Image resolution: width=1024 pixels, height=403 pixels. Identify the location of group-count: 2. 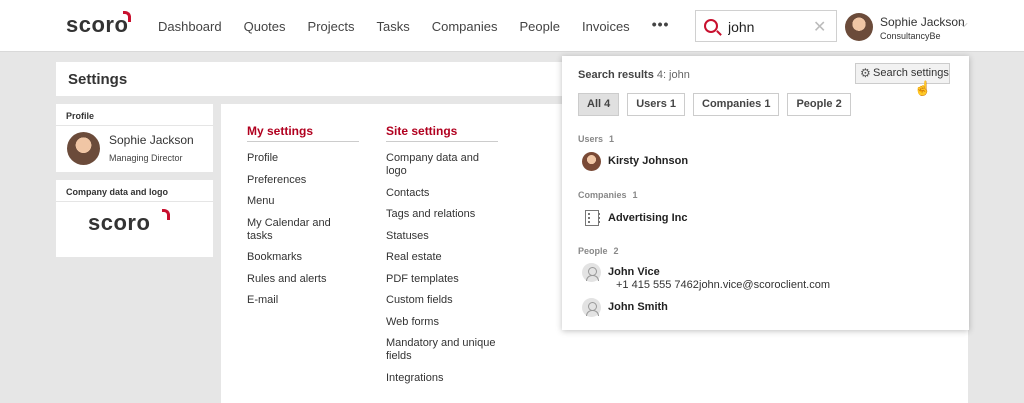
(616, 251).